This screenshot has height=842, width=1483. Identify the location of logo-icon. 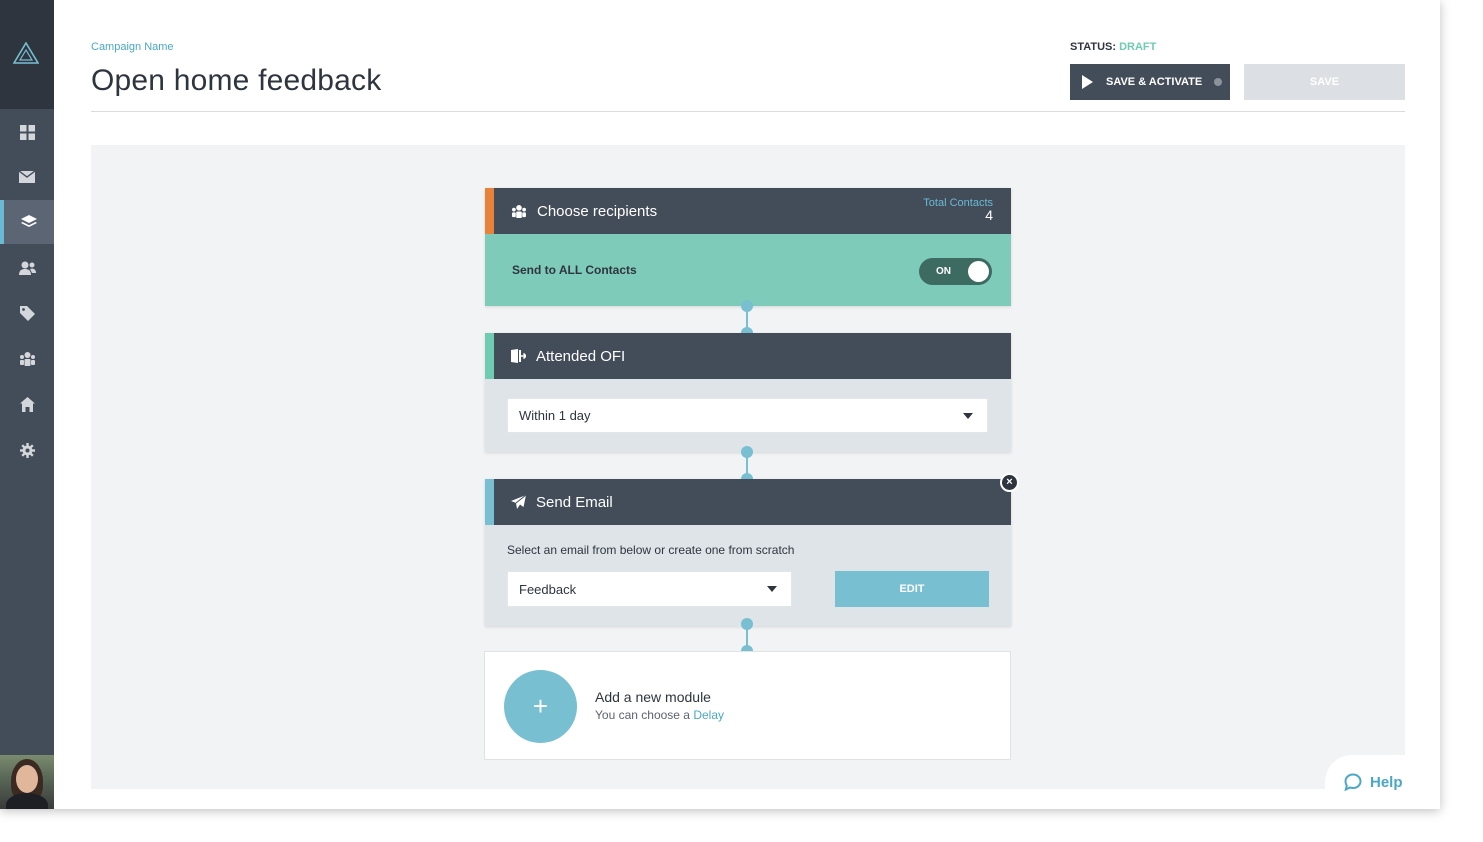
(26, 53).